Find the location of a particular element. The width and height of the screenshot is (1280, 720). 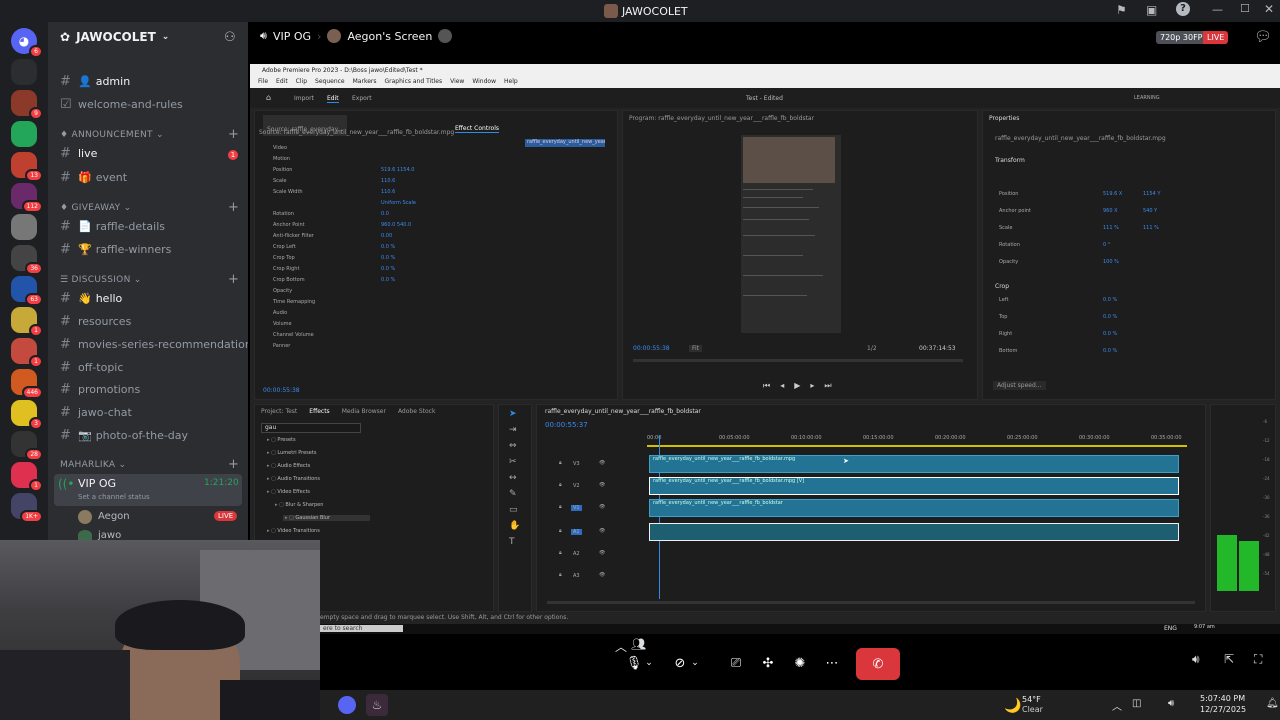

effects-tree-item: ▸ ▢ Audio Effects is located at coordinates (288, 466).